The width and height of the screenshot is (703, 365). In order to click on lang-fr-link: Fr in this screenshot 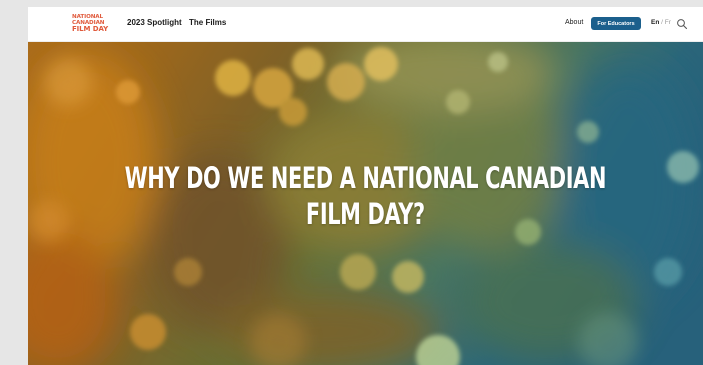, I will do `click(668, 22)`.